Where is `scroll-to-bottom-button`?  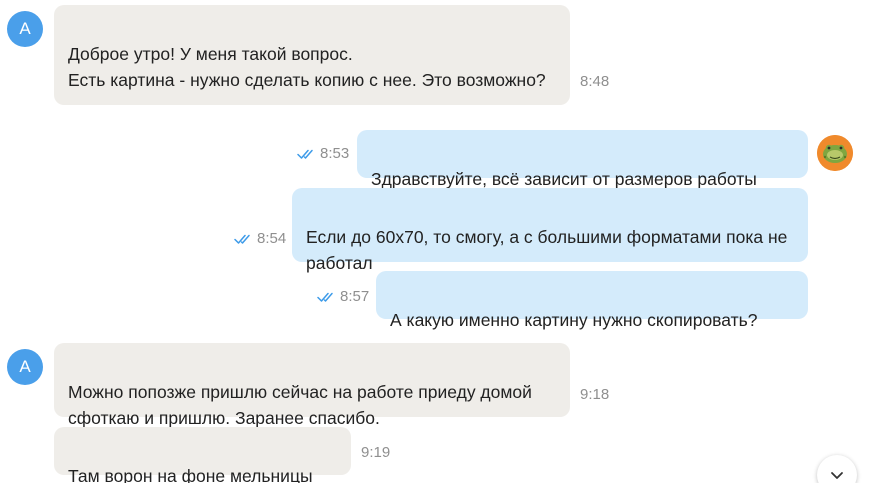 scroll-to-bottom-button is located at coordinates (837, 469).